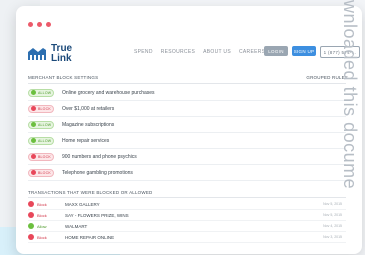 This screenshot has width=365, height=255. I want to click on nav-item-careers: CAREERS, so click(252, 52).